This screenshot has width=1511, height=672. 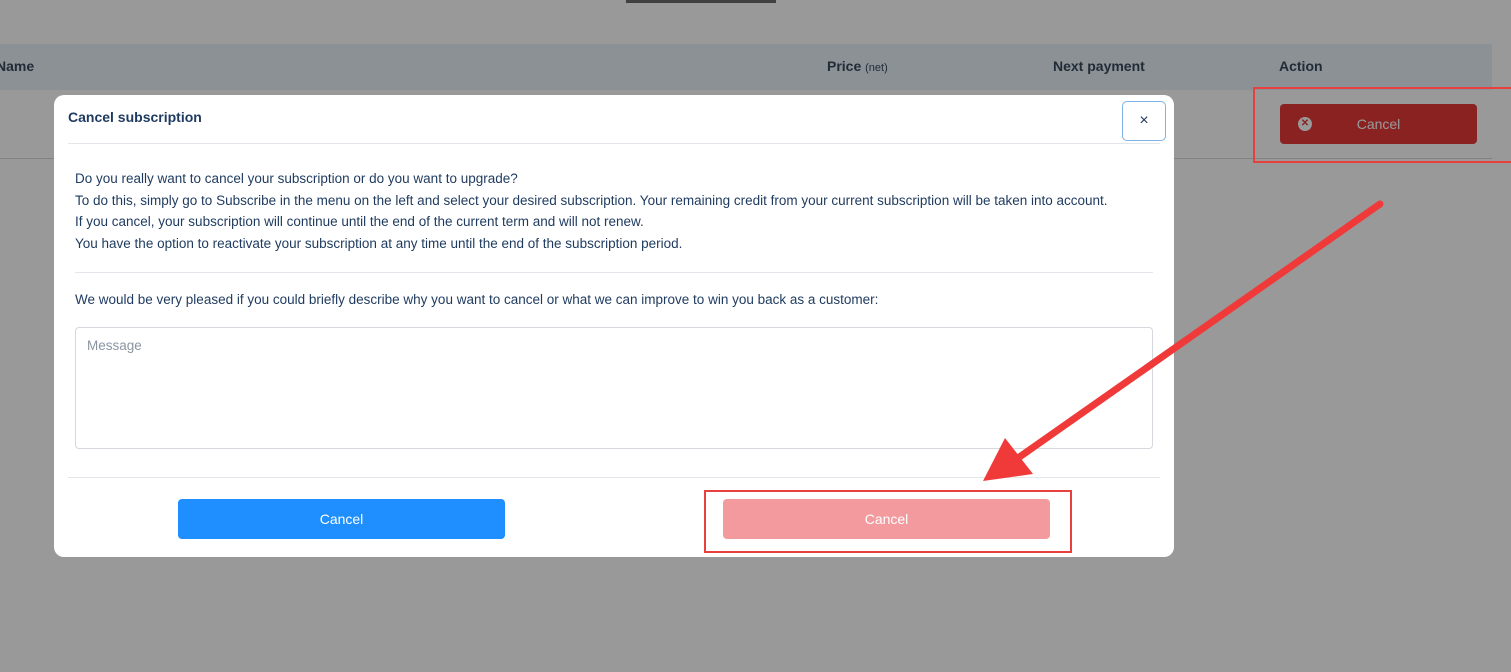 What do you see at coordinates (614, 388) in the screenshot?
I see `message-textarea` at bounding box center [614, 388].